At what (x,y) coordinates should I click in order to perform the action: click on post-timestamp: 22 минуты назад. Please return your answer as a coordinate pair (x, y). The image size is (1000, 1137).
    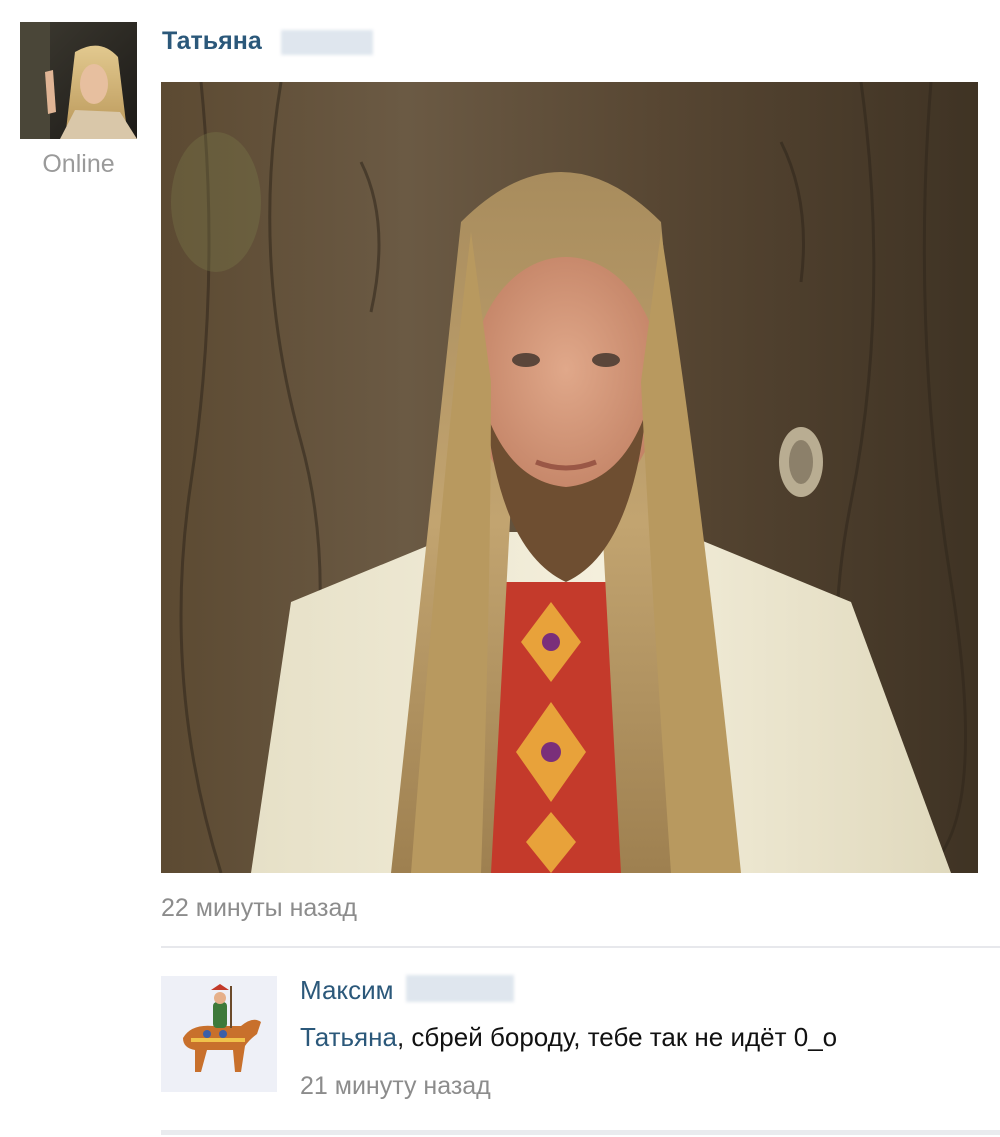
    Looking at the image, I should click on (259, 908).